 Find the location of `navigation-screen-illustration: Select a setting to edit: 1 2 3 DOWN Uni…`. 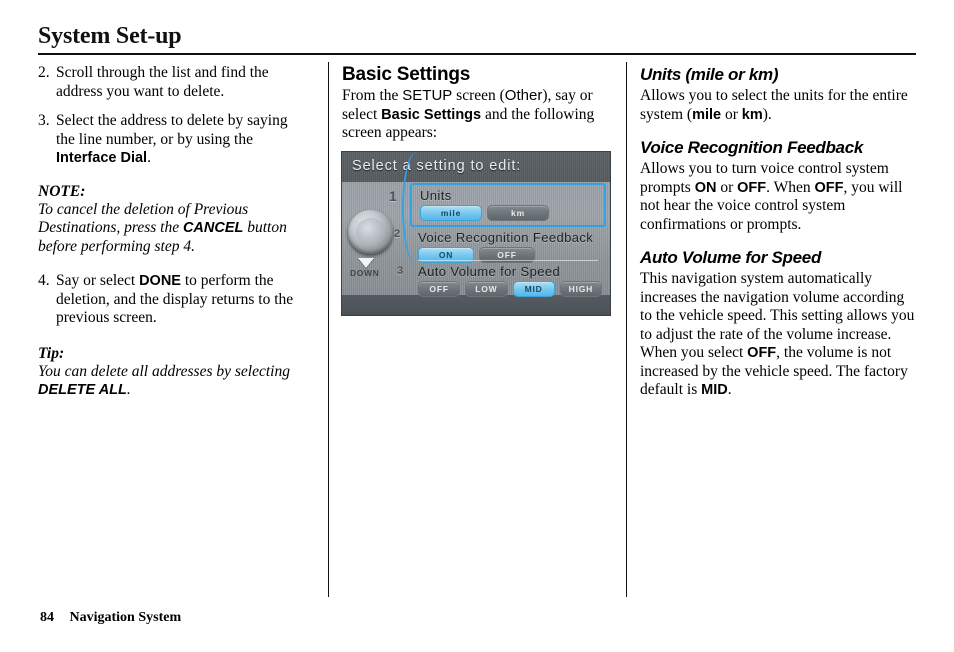

navigation-screen-illustration: Select a setting to edit: 1 2 3 DOWN Uni… is located at coordinates (476, 233).